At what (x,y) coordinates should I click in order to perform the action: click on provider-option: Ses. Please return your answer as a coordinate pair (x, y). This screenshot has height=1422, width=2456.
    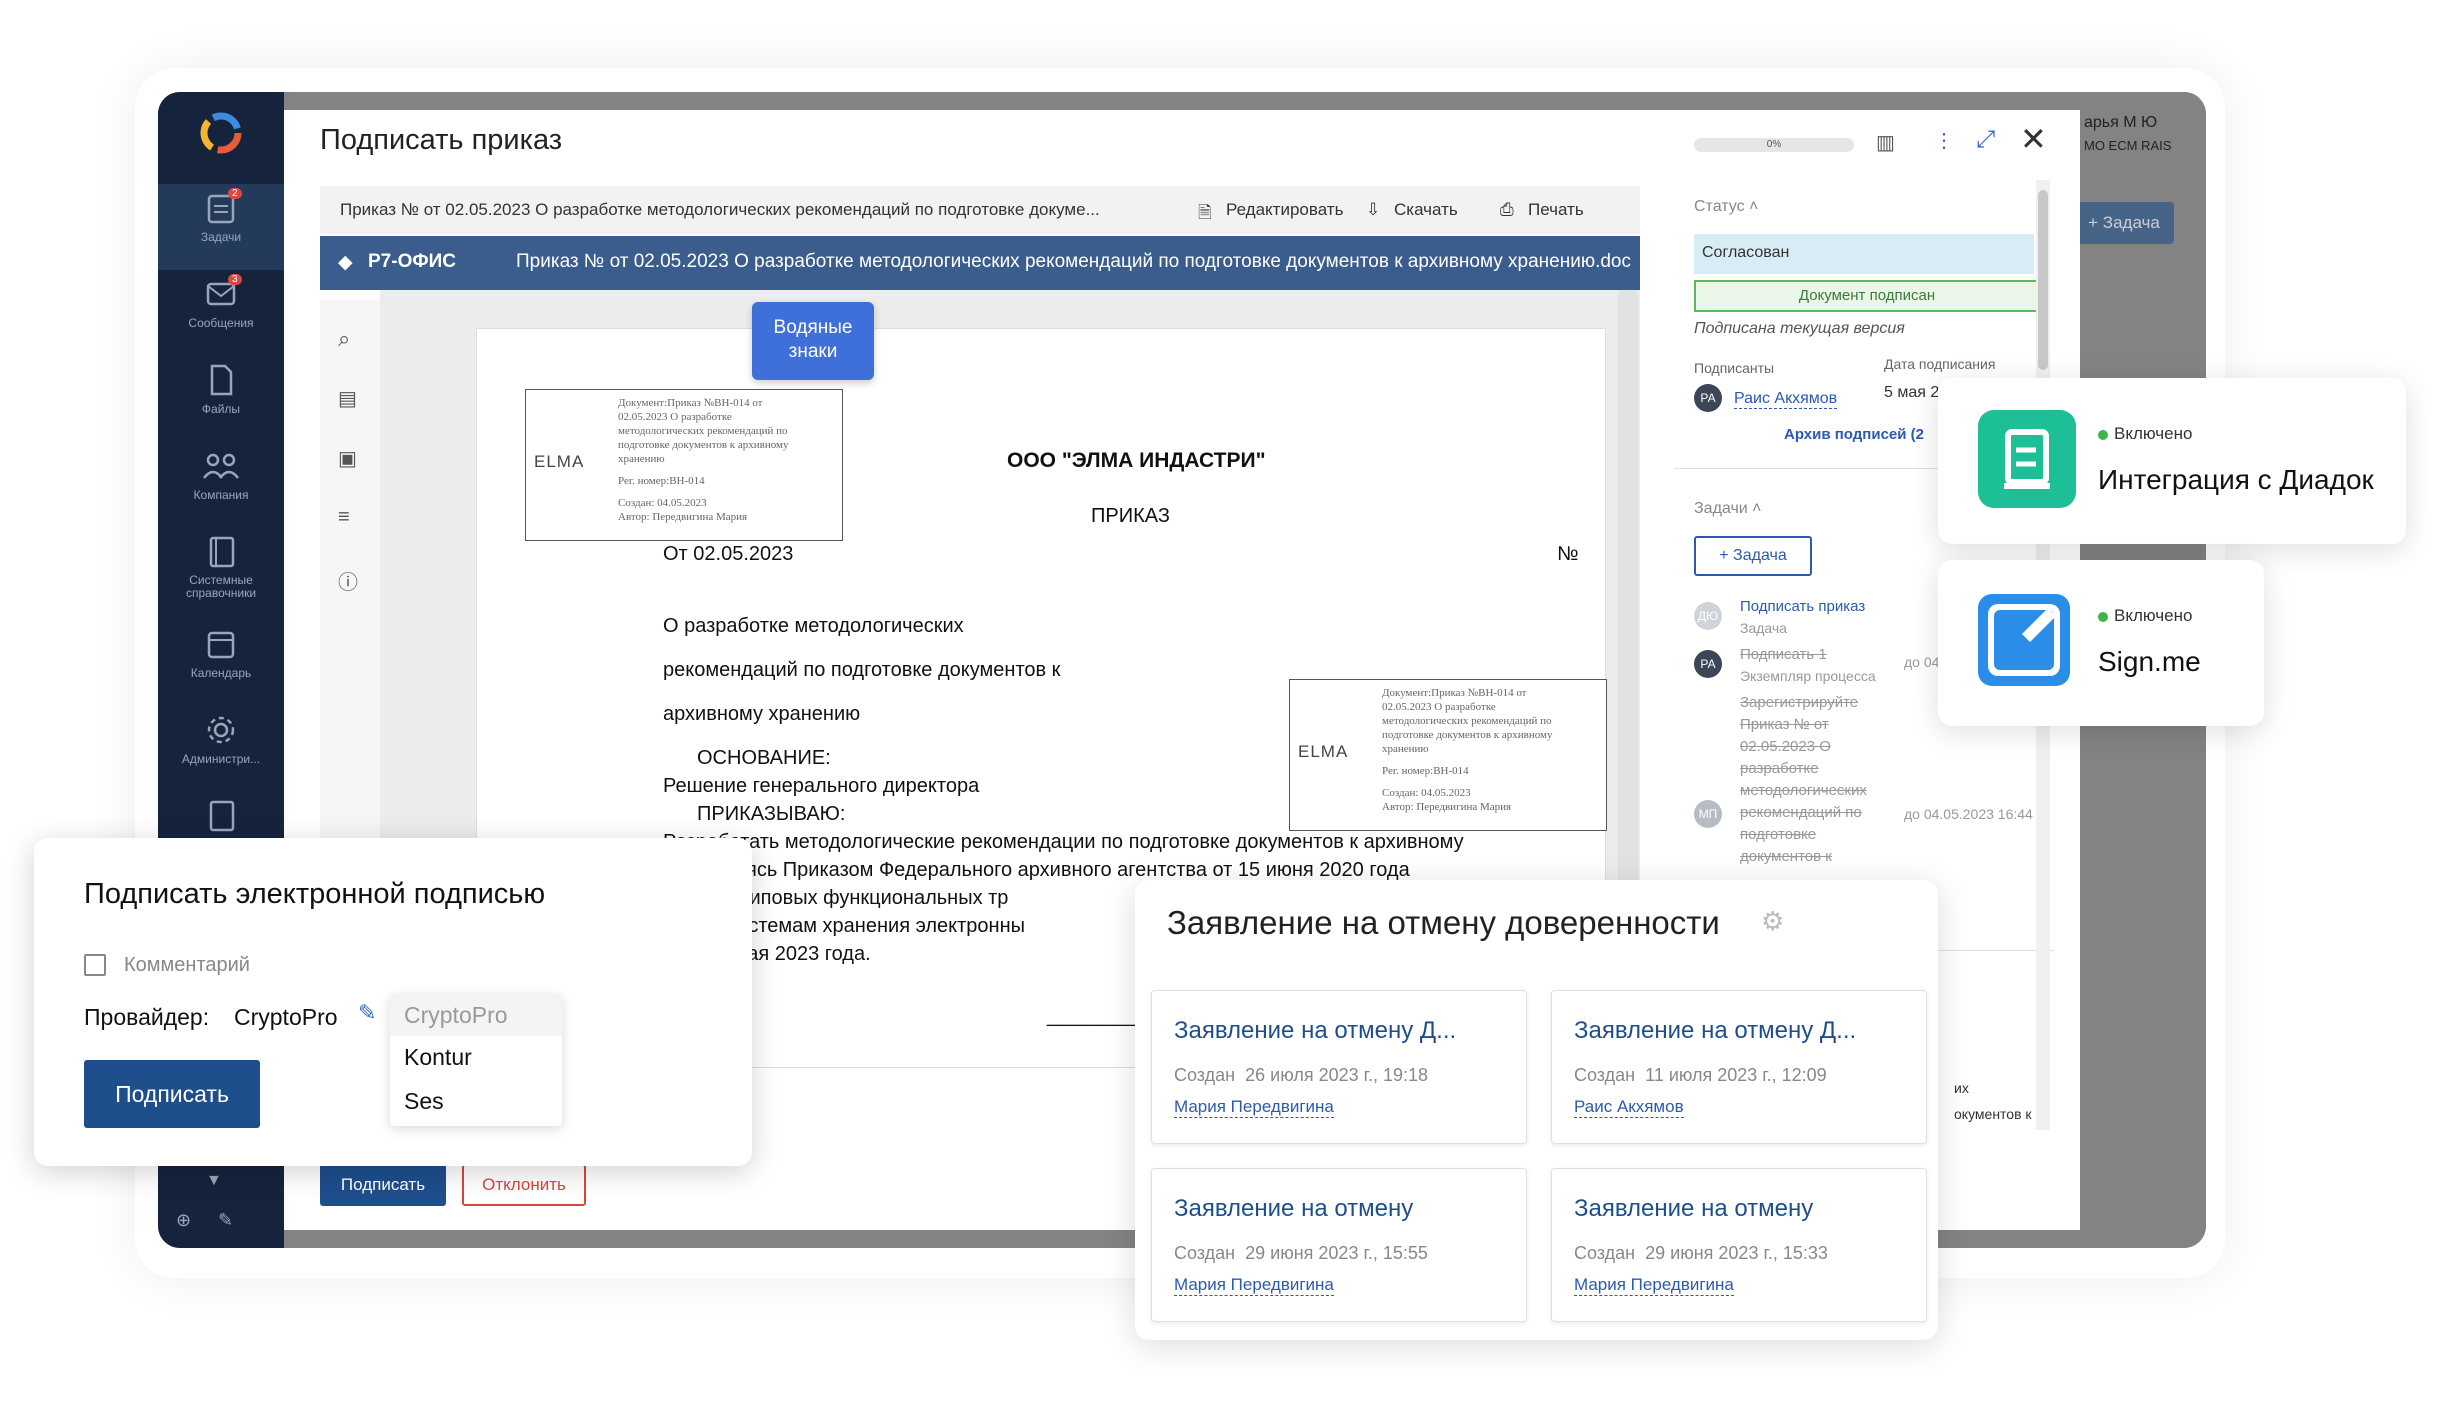
    Looking at the image, I should click on (424, 1101).